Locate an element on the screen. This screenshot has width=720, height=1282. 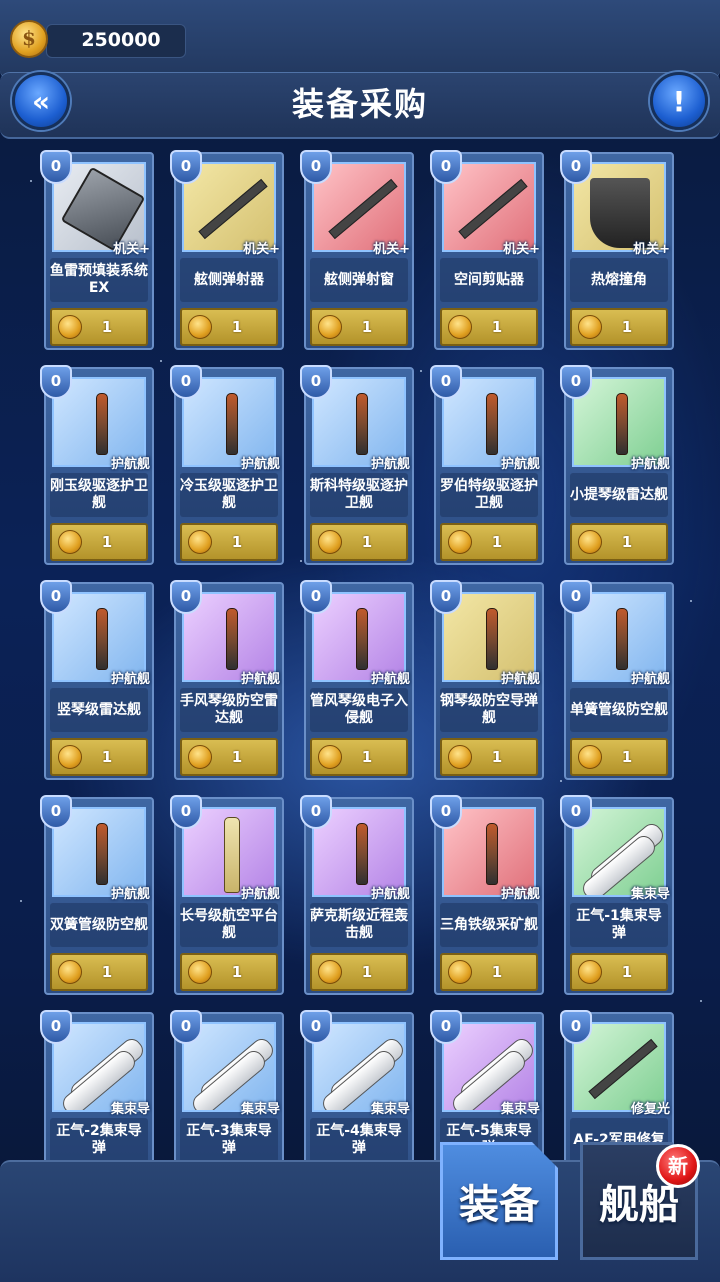
item-card: 护航舰 0 双簧管级防空舰 1 is located at coordinates (97, 895).